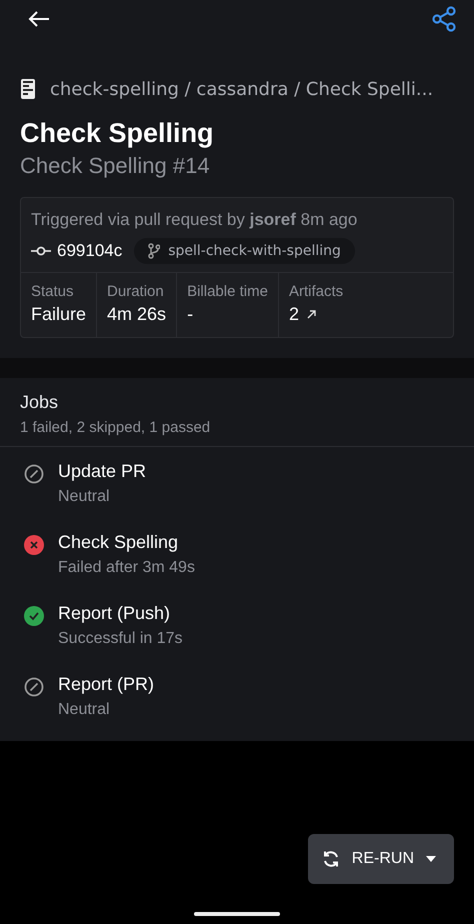 The height and width of the screenshot is (924, 474). What do you see at coordinates (244, 251) in the screenshot?
I see `branch-chip: spell-check-with-spelling` at bounding box center [244, 251].